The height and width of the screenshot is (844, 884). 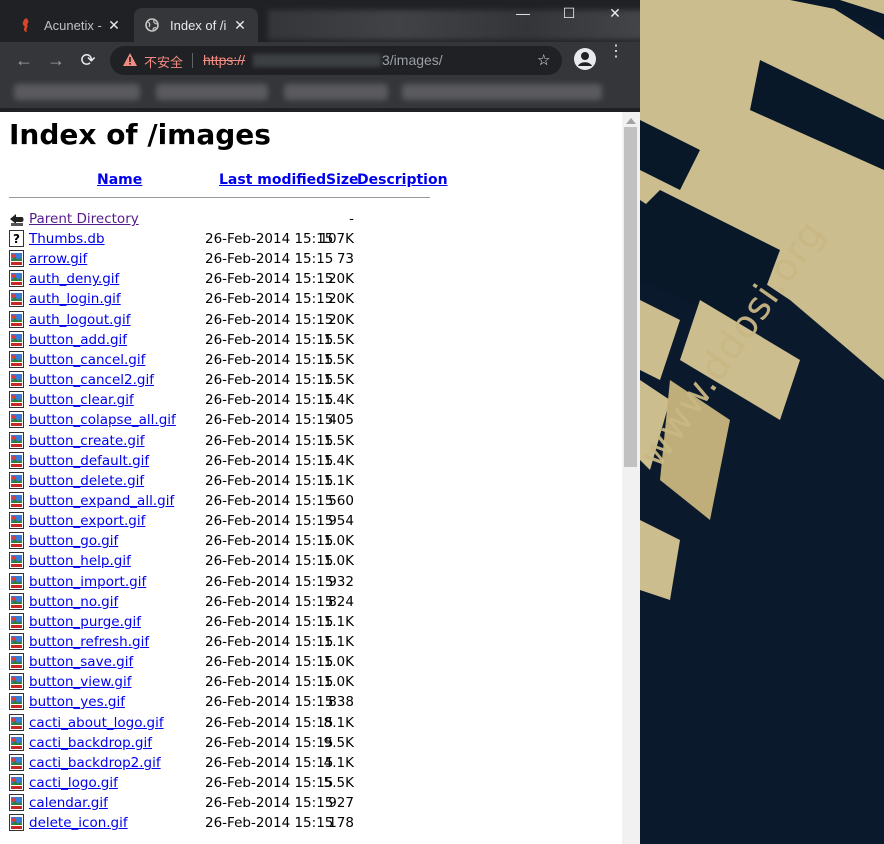 I want to click on bookmark-star-icon: ☆, so click(x=543, y=60).